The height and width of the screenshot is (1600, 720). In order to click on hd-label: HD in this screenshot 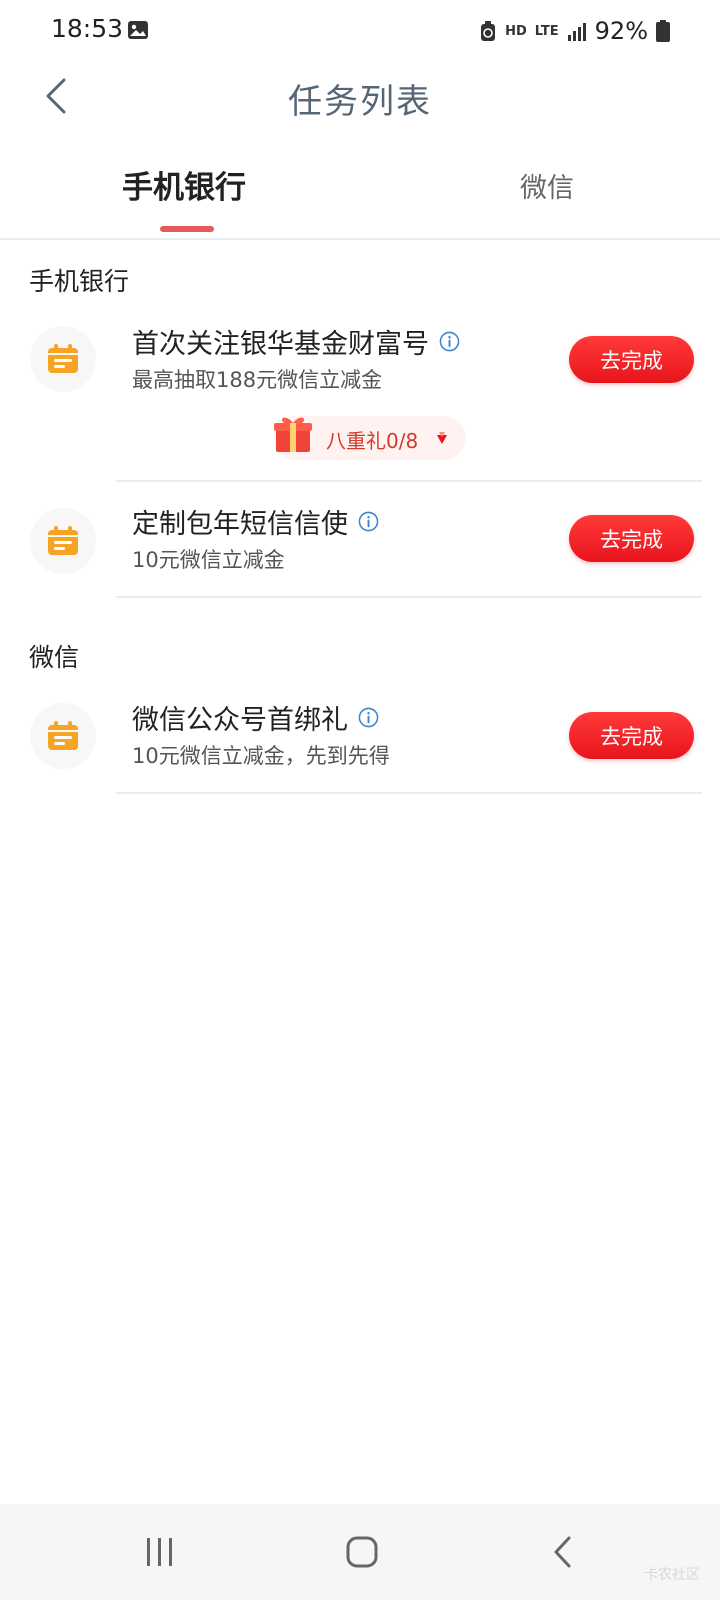, I will do `click(516, 31)`.